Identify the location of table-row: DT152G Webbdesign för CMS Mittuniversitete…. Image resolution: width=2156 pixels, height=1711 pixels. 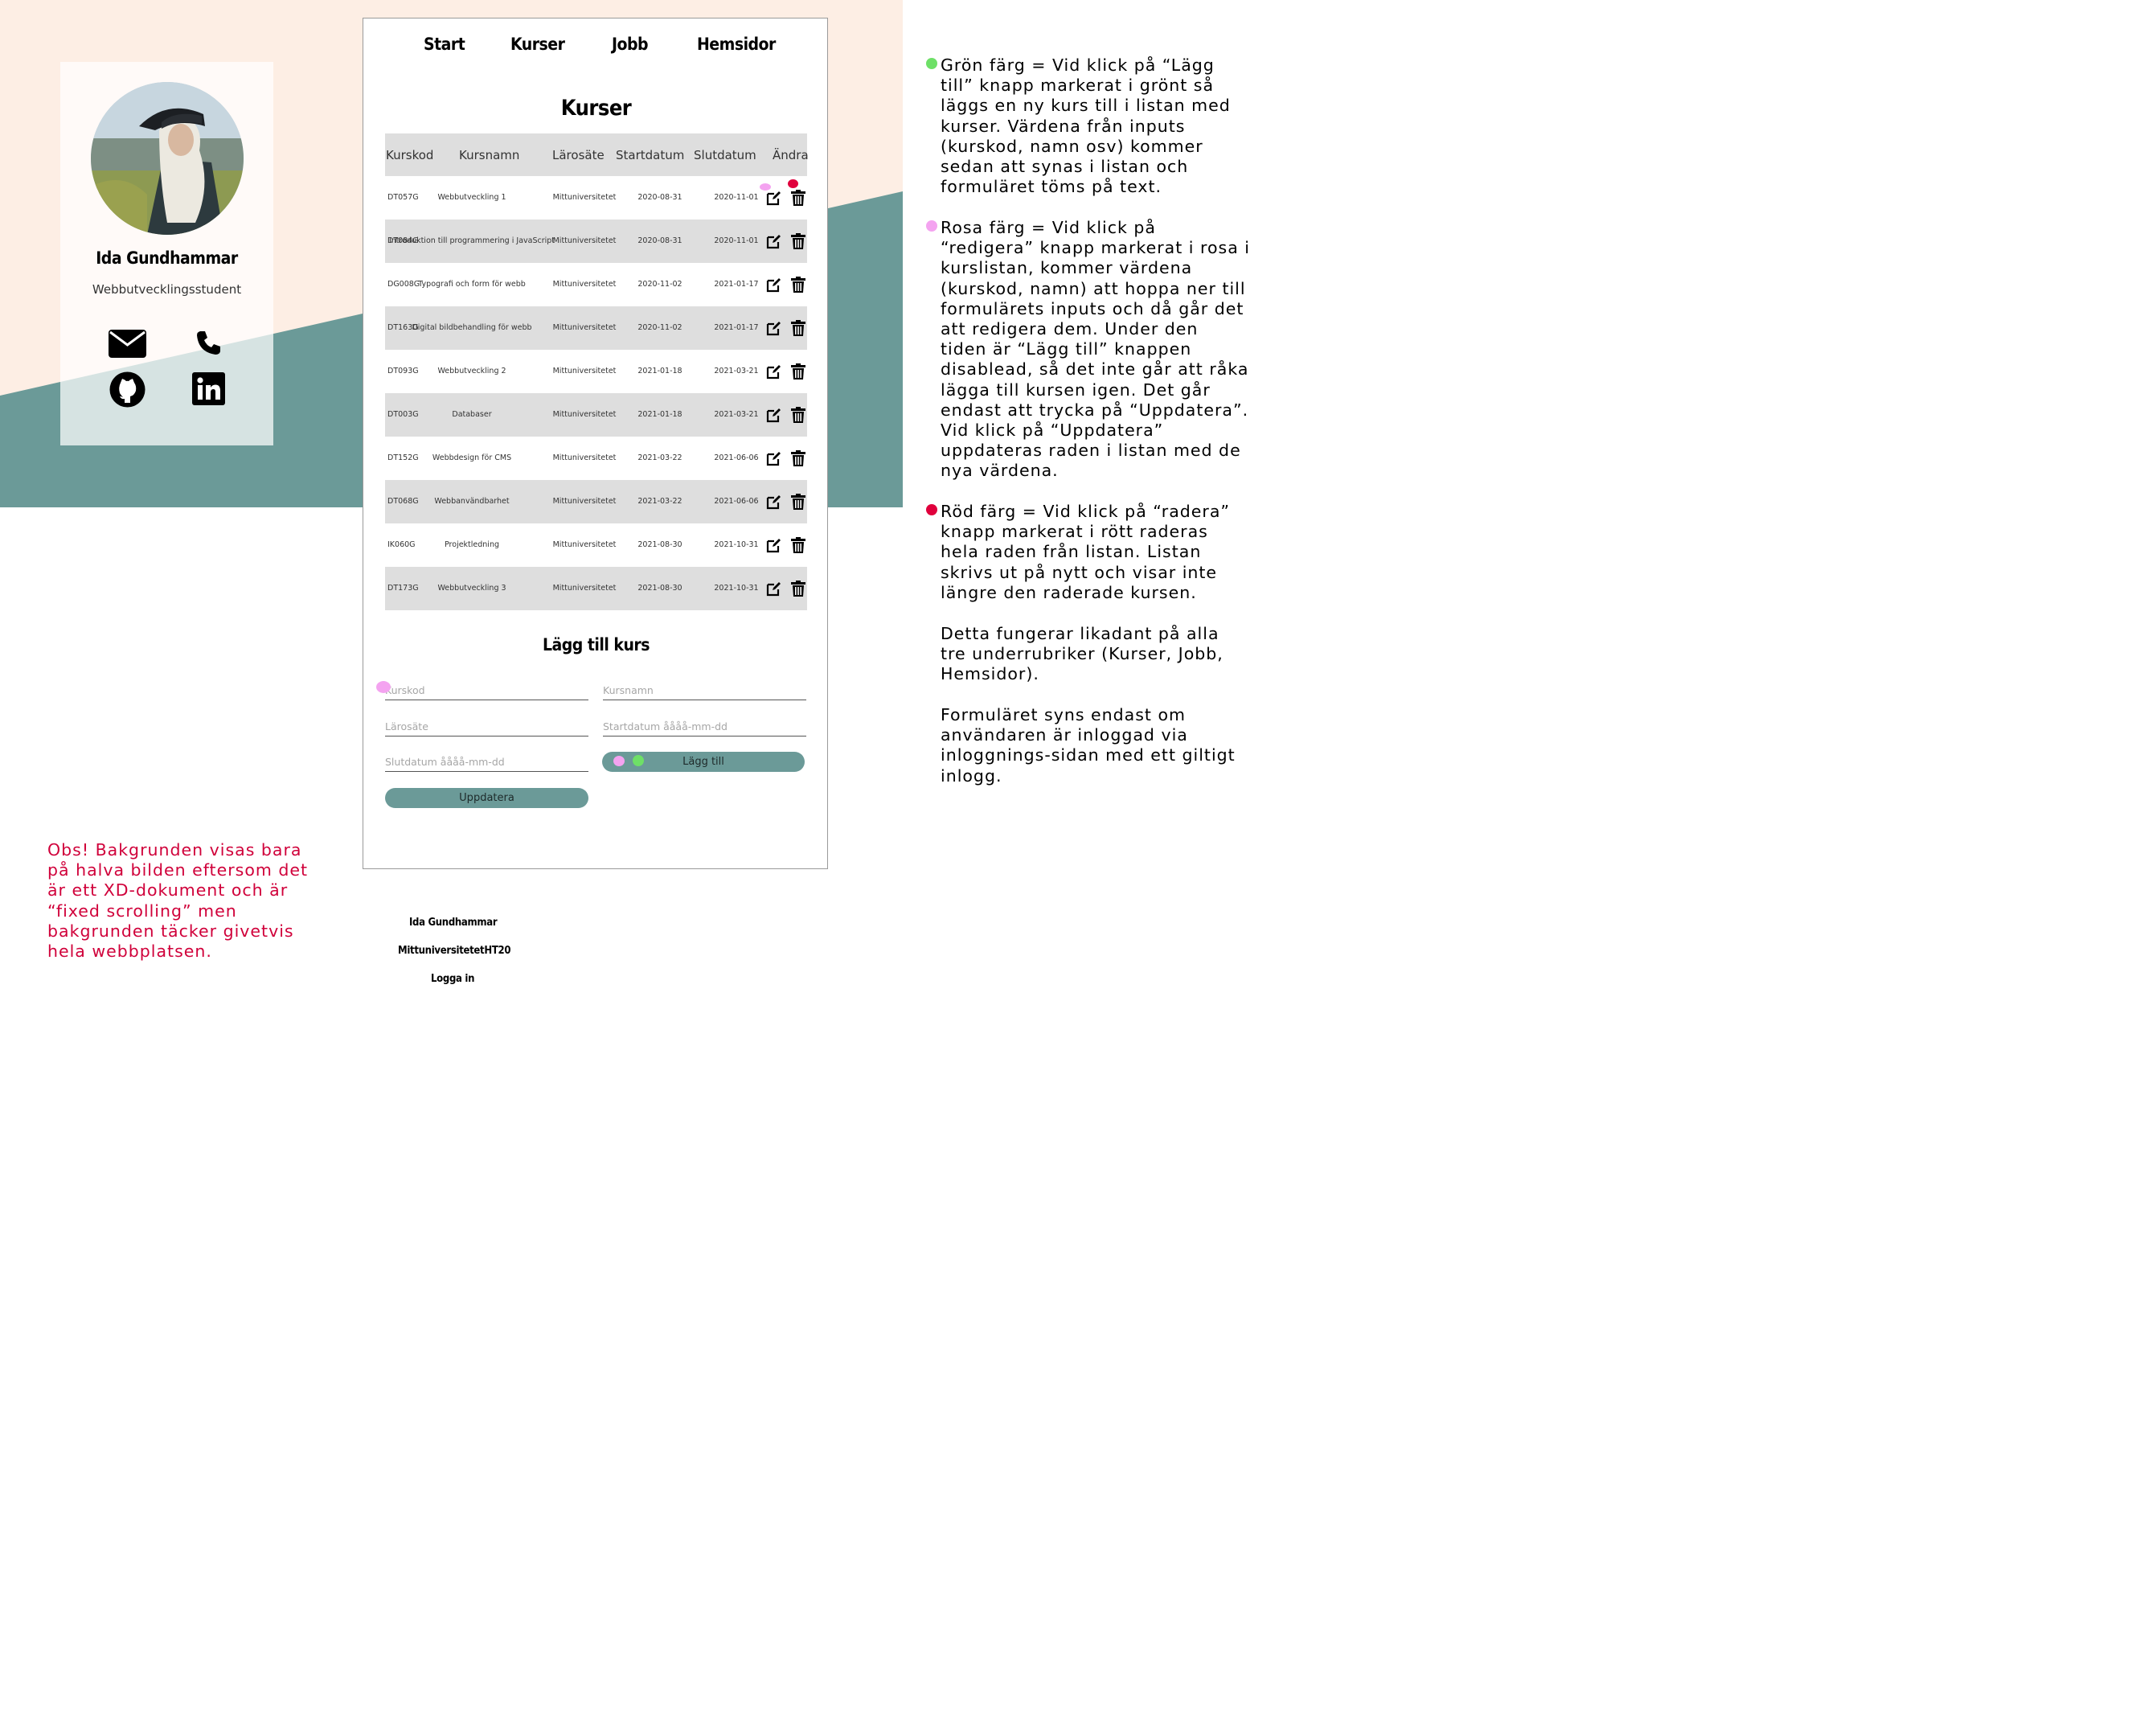
(596, 458).